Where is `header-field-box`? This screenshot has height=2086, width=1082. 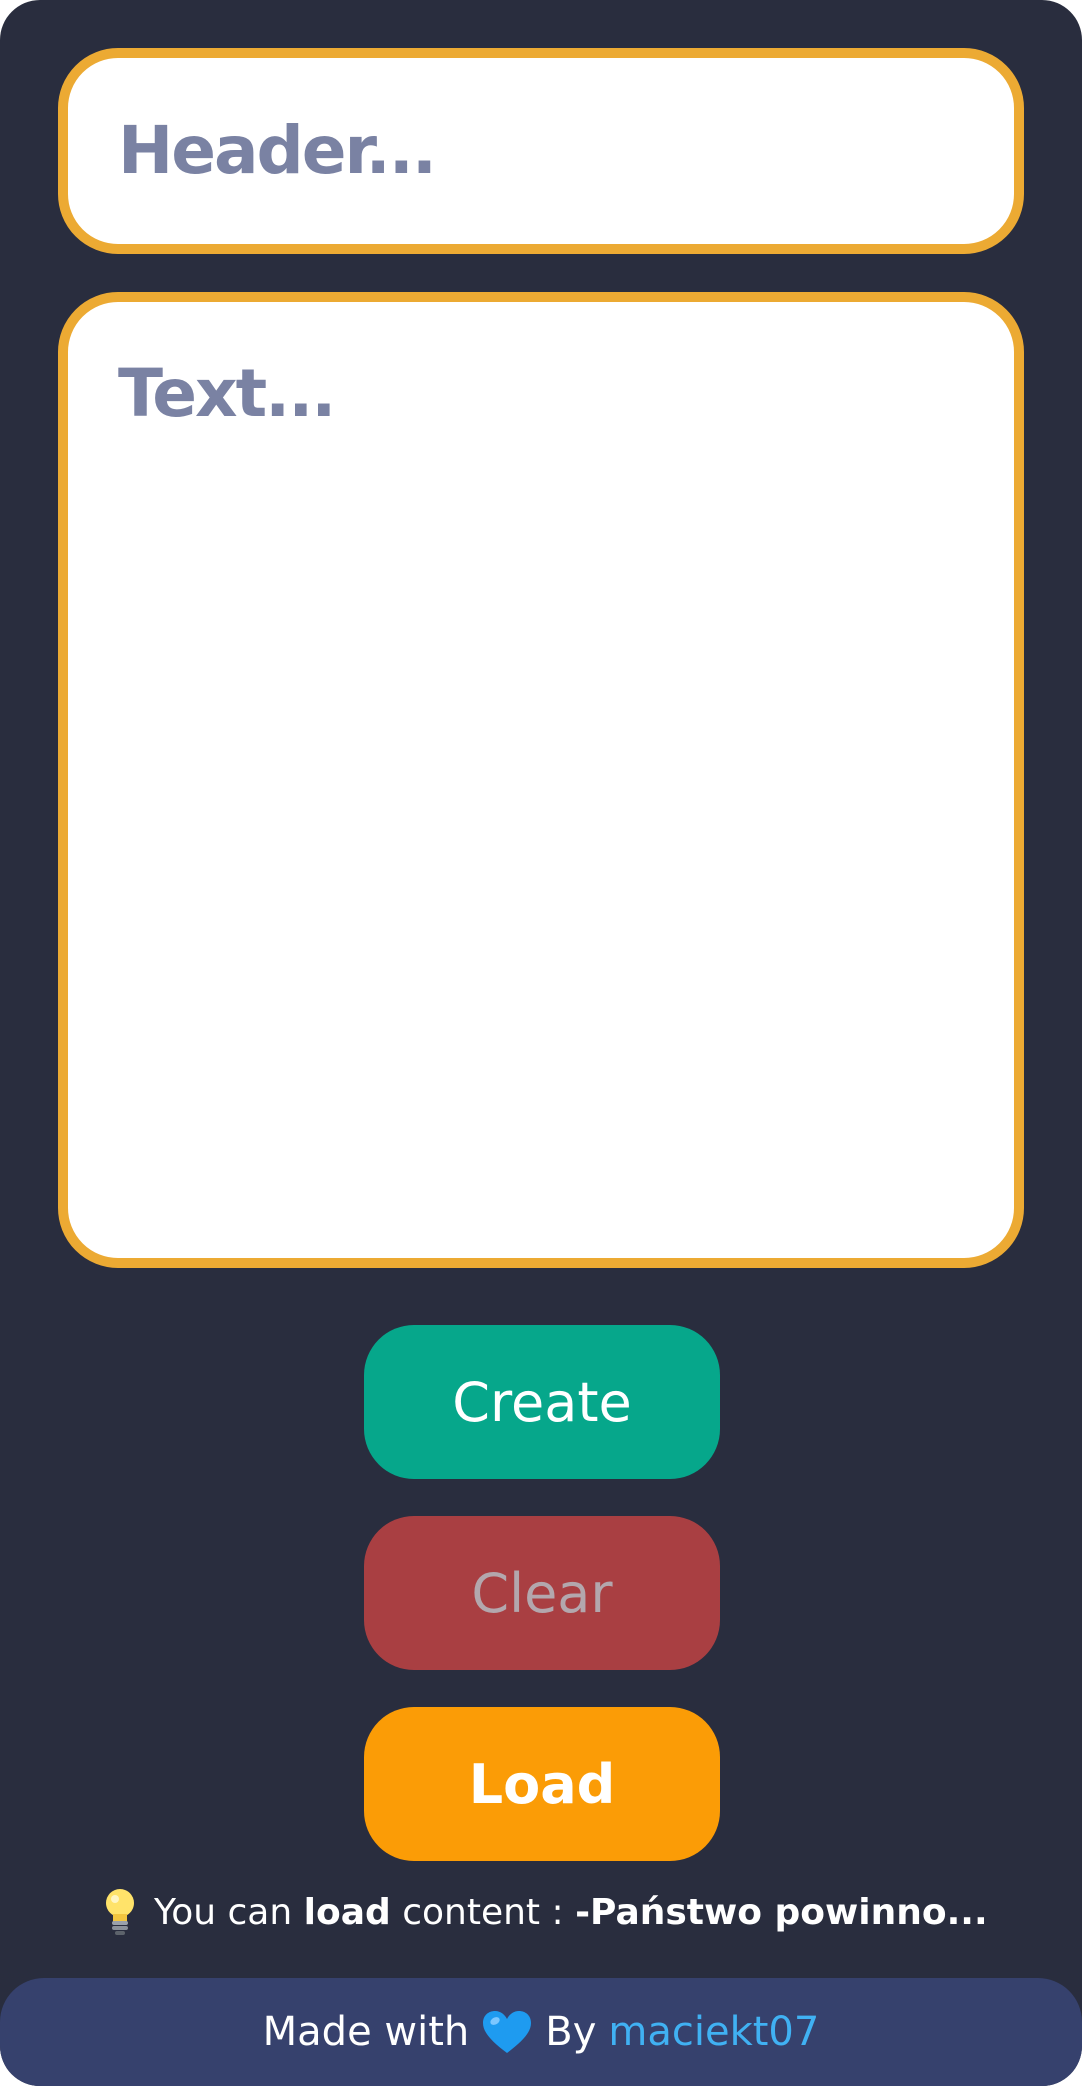 header-field-box is located at coordinates (541, 151).